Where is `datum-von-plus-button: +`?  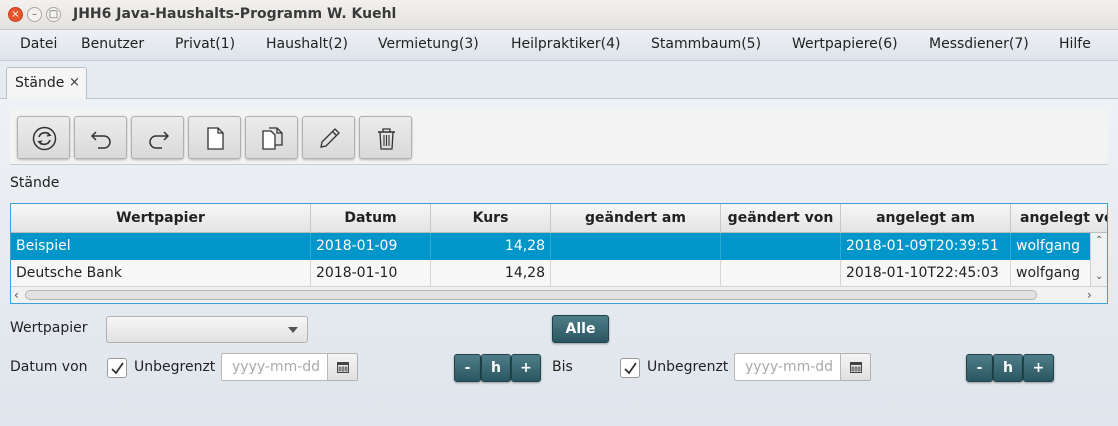 datum-von-plus-button: + is located at coordinates (526, 368).